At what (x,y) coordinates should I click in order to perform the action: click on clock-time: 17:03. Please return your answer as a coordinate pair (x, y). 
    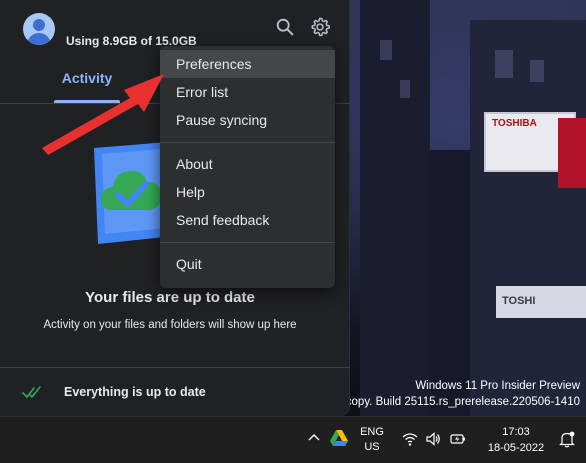
    Looking at the image, I should click on (516, 432).